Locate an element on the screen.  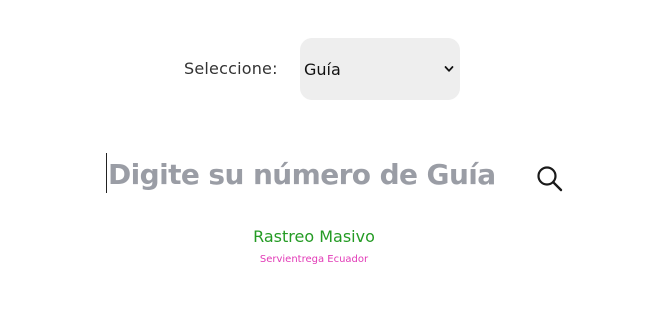
search-type-select: Guía is located at coordinates (380, 69).